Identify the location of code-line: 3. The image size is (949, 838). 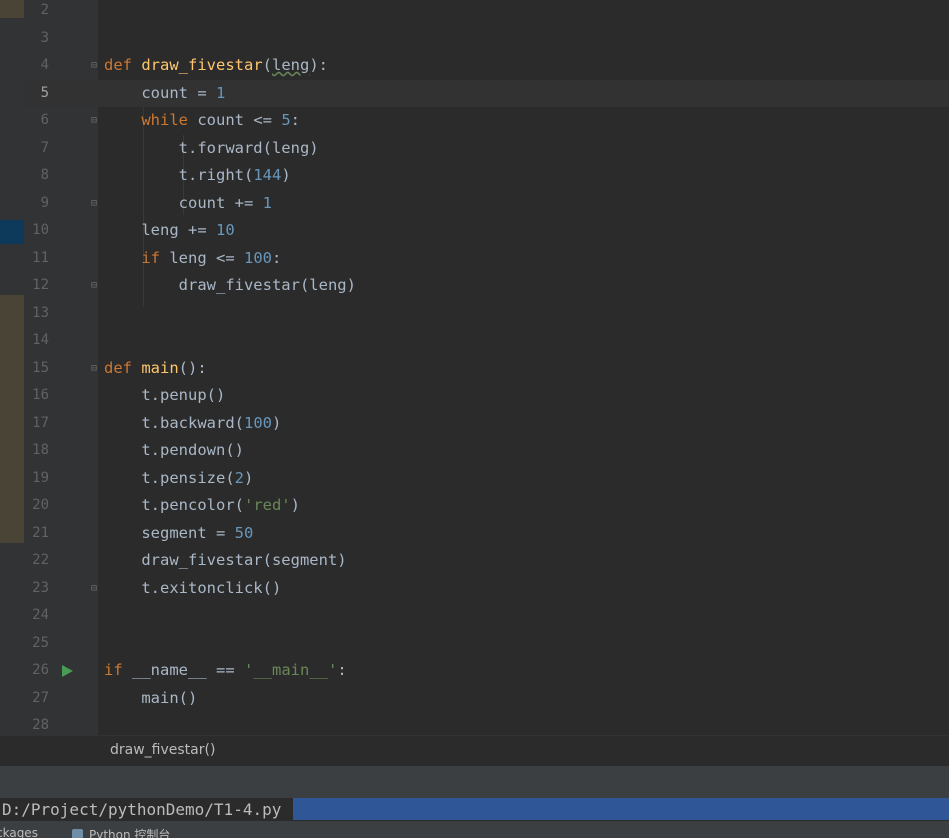
(486, 39).